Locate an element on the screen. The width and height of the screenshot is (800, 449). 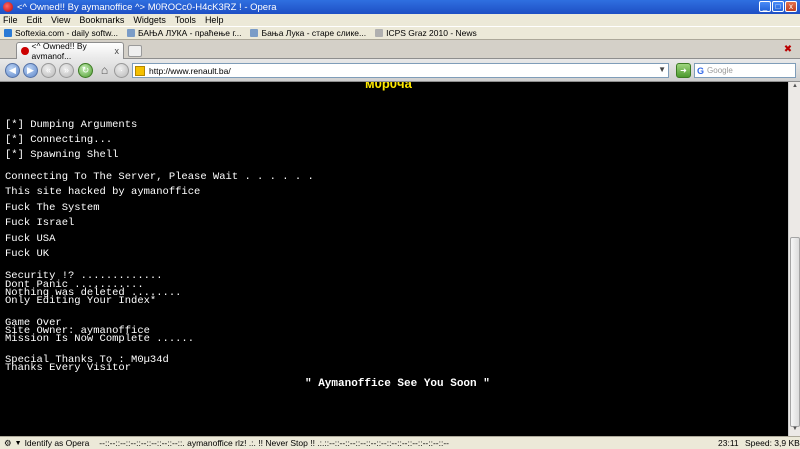
menu-file: File is located at coordinates (10, 20).